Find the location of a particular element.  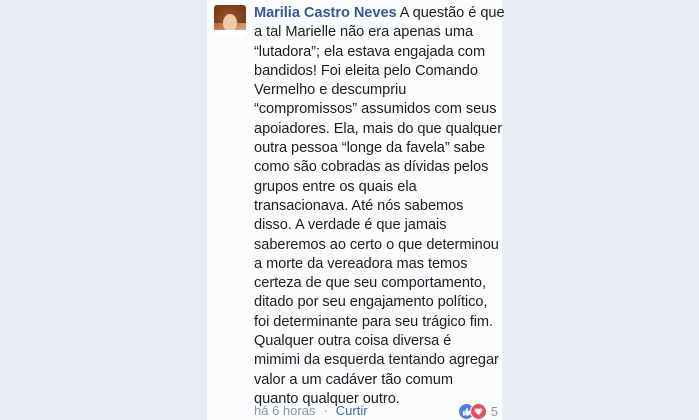

comment-text-line: como são cobradas as dívidas pelos is located at coordinates (371, 167).